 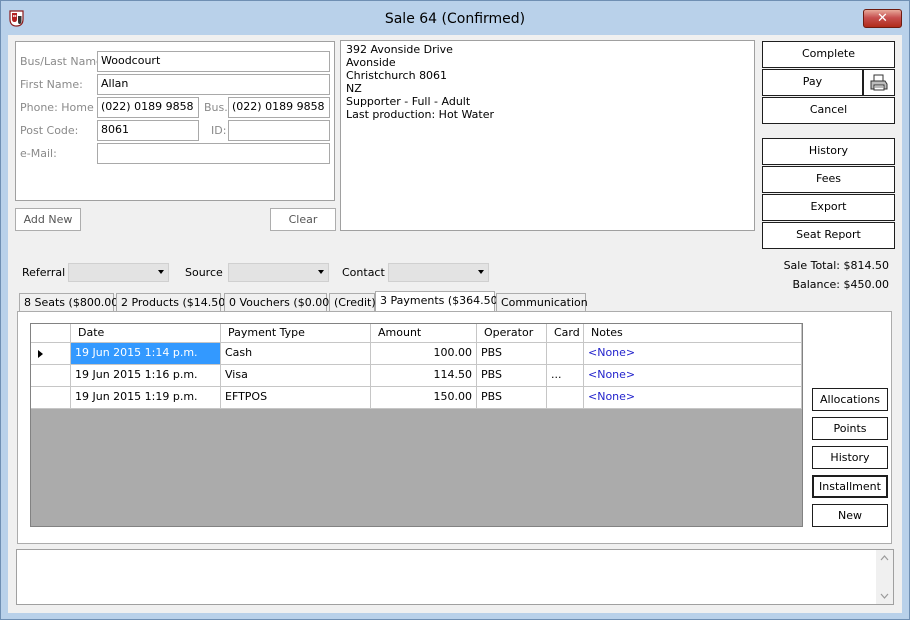 What do you see at coordinates (44, 272) in the screenshot?
I see `referral-label: Referral` at bounding box center [44, 272].